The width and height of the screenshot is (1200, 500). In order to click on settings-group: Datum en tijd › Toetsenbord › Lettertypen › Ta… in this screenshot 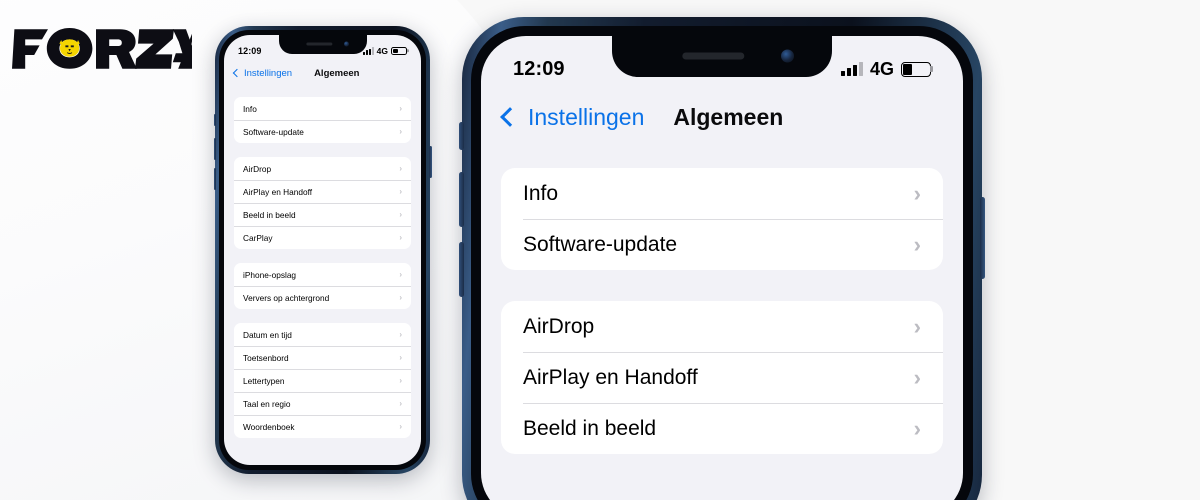, I will do `click(322, 380)`.